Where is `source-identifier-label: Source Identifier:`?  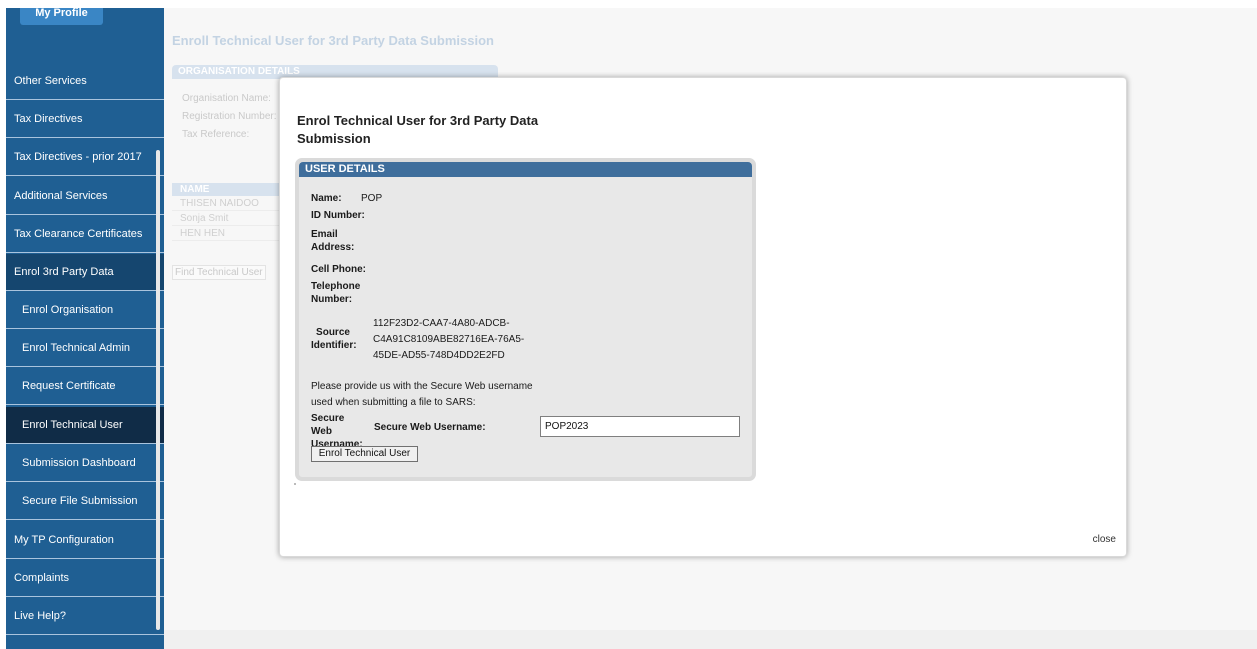 source-identifier-label: Source Identifier: is located at coordinates (334, 339).